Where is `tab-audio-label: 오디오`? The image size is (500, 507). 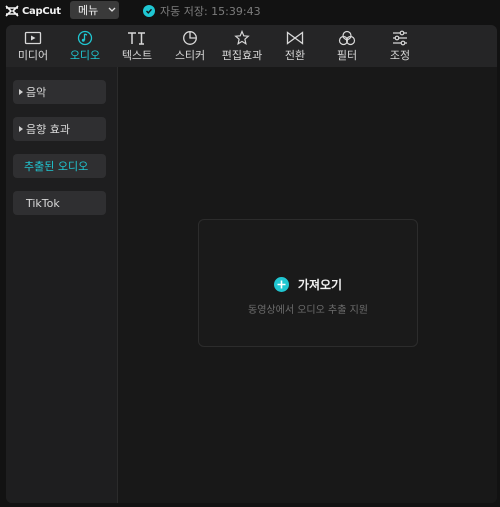
tab-audio-label: 오디오 is located at coordinates (85, 55).